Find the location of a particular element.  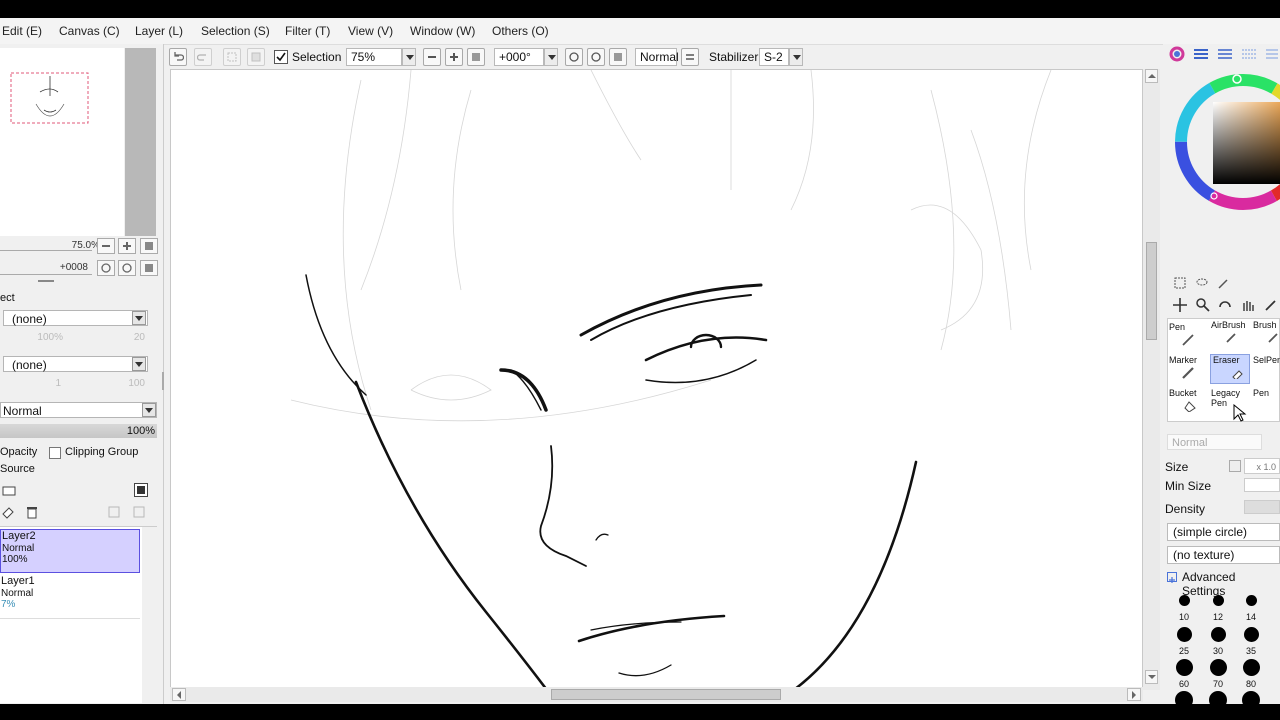

layer-list-scrollbar is located at coordinates (149, 615).